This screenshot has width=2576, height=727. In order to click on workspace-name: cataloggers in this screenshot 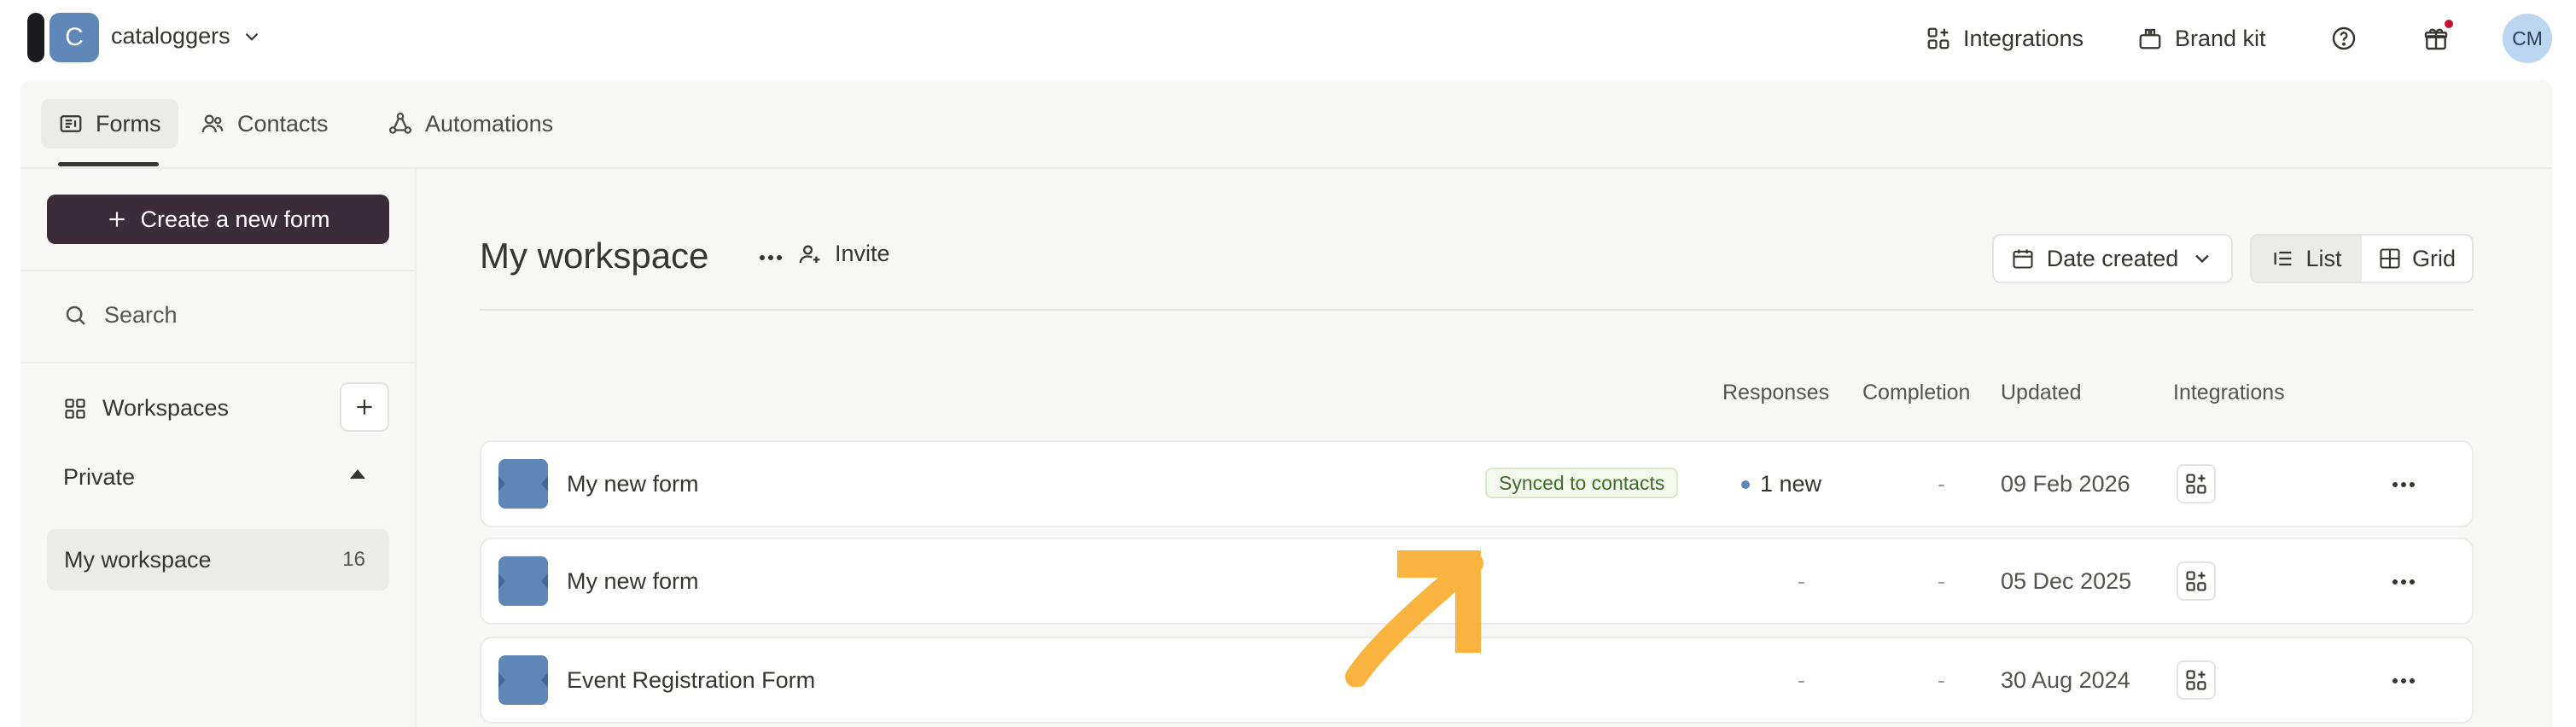, I will do `click(170, 36)`.